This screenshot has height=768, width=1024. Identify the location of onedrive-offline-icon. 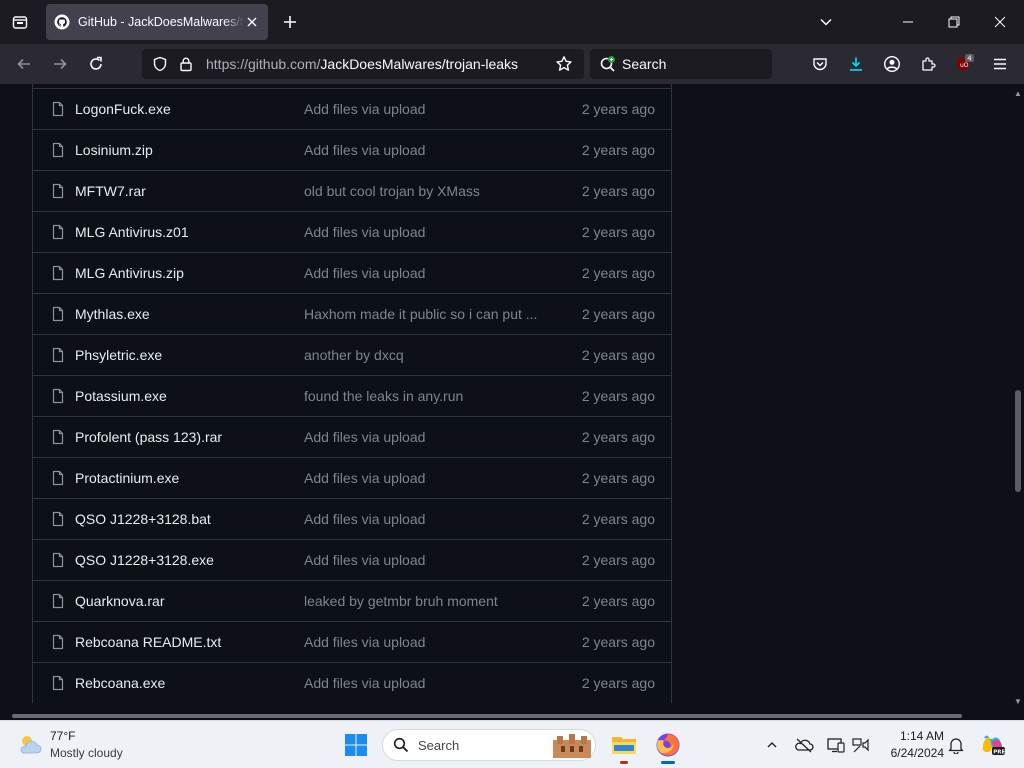
(804, 745).